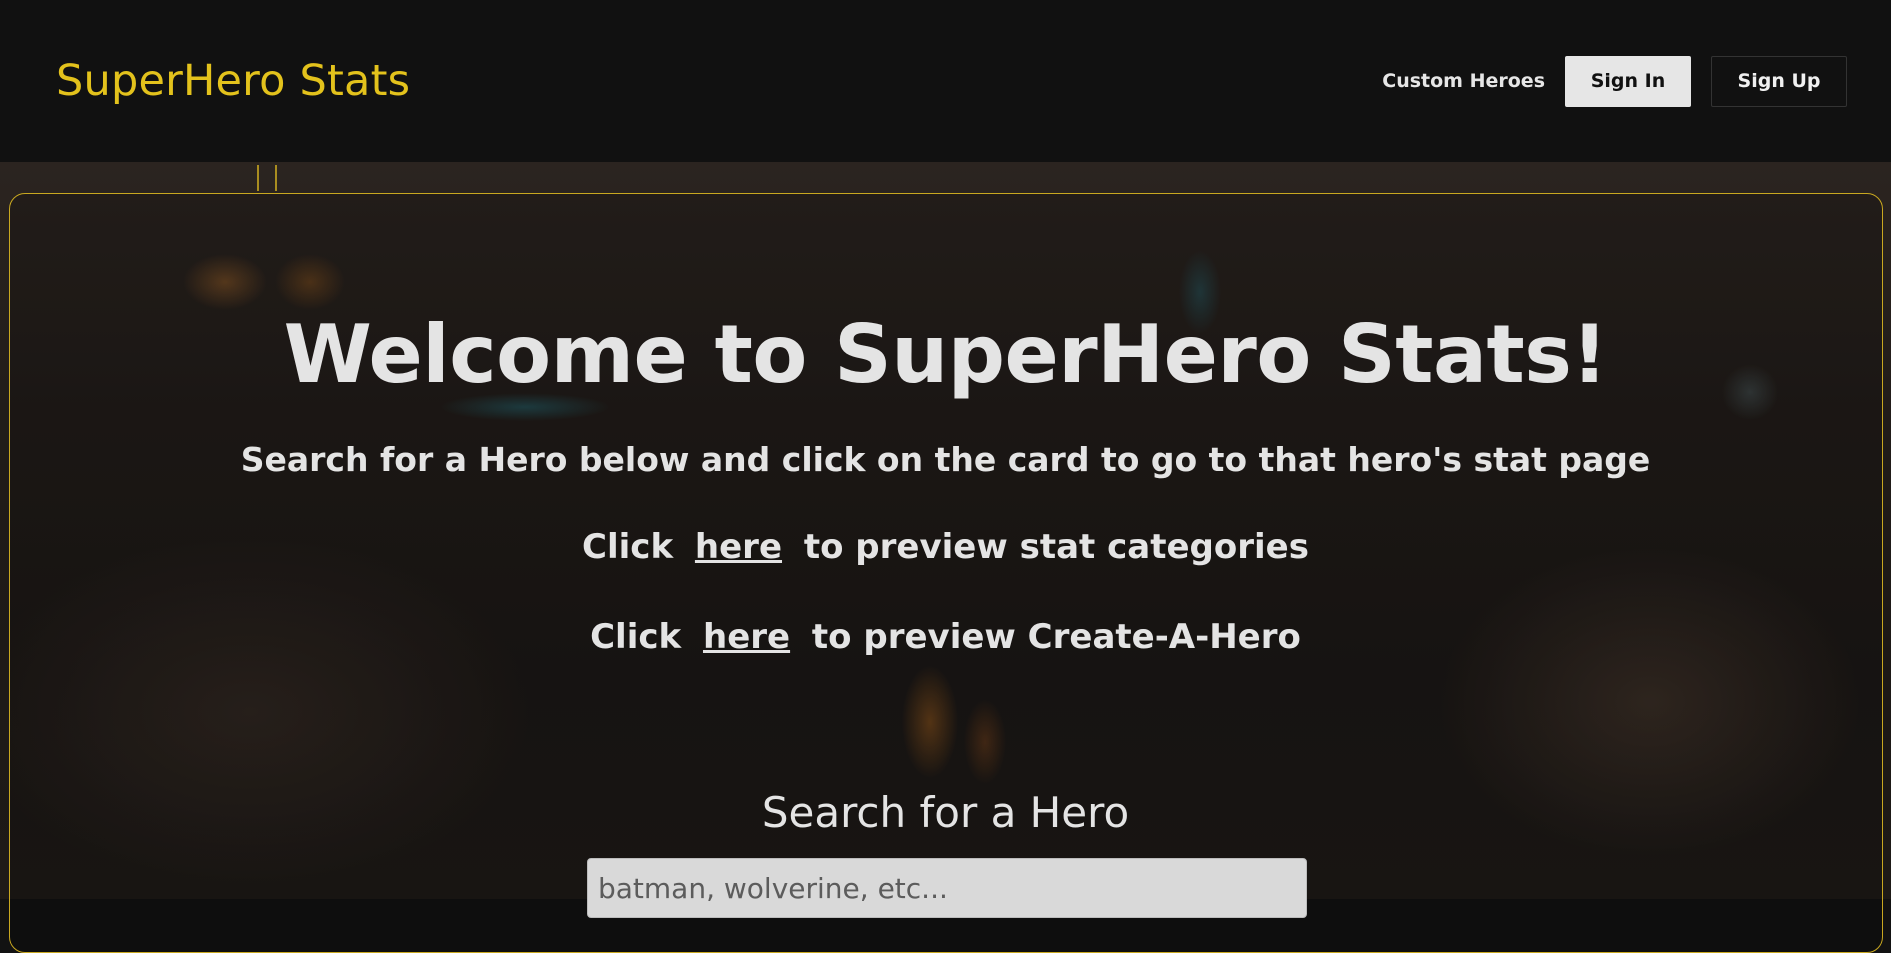 This screenshot has height=953, width=1891. Describe the element at coordinates (945, 354) in the screenshot. I see `page-title: Welcome to SuperHero Stats!` at that location.